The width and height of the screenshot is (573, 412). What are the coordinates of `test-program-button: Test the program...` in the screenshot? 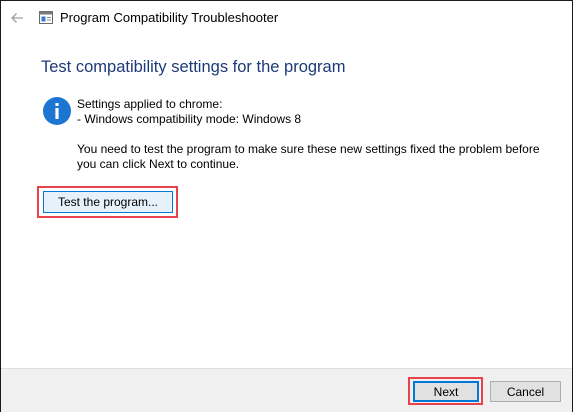 It's located at (108, 202).